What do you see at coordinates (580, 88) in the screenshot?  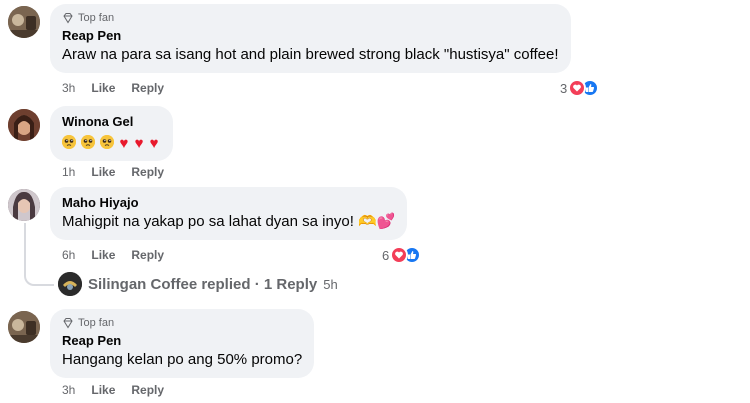 I see `reaction-summary: 3` at bounding box center [580, 88].